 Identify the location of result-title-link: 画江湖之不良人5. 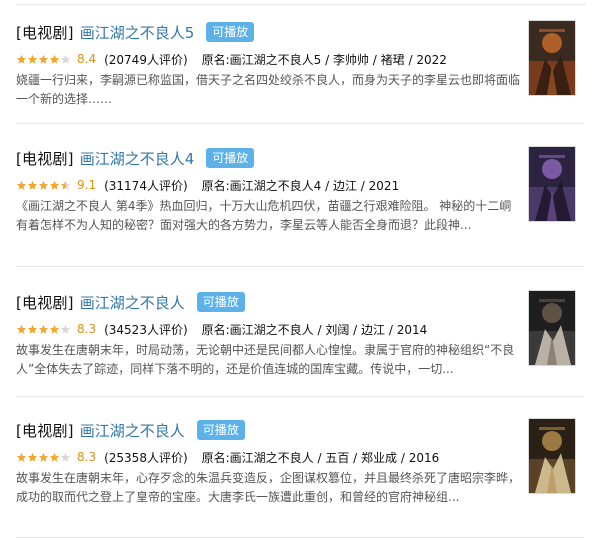
(137, 32).